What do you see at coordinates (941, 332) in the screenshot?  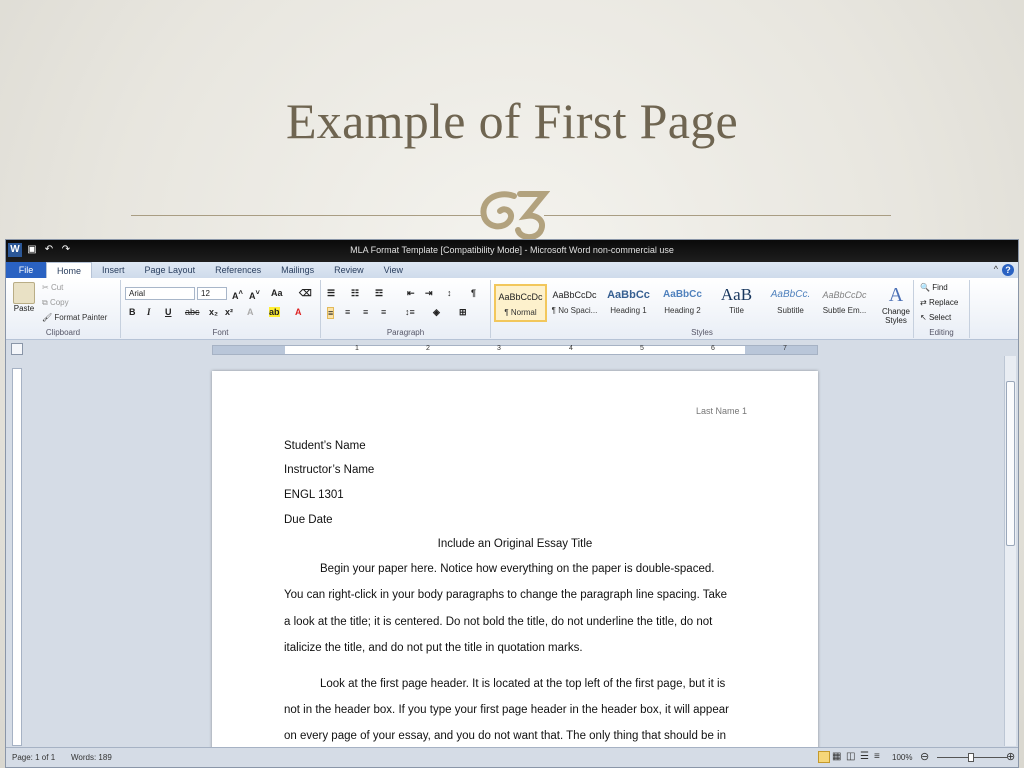 I see `editing-label: Editing` at bounding box center [941, 332].